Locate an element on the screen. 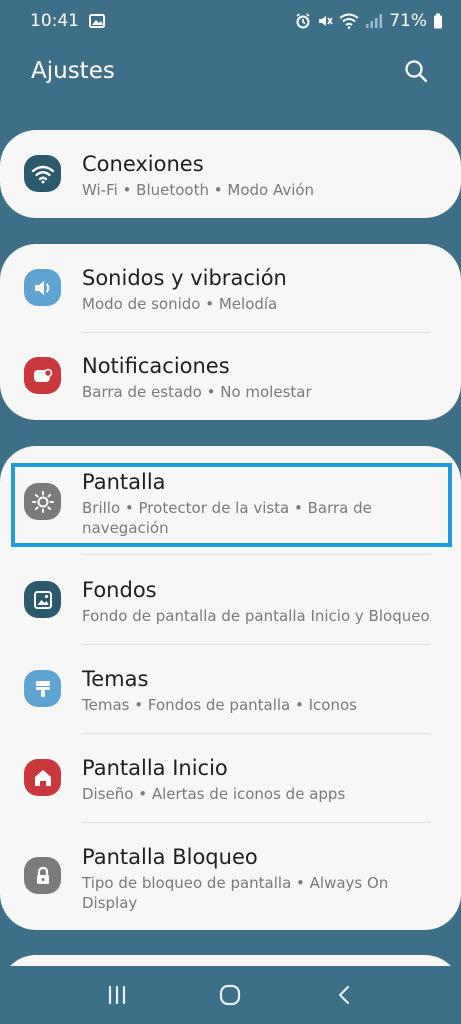 This screenshot has width=461, height=1024. recent-apps-icon is located at coordinates (116, 995).